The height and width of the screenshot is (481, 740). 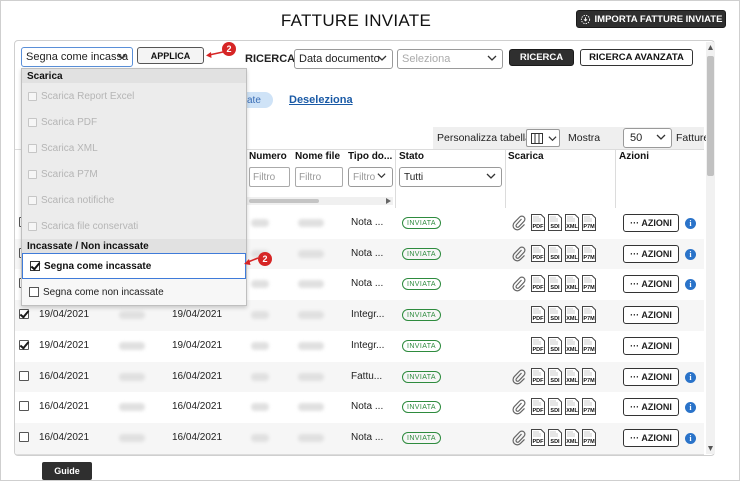 What do you see at coordinates (543, 138) in the screenshot?
I see `column-settings-button` at bounding box center [543, 138].